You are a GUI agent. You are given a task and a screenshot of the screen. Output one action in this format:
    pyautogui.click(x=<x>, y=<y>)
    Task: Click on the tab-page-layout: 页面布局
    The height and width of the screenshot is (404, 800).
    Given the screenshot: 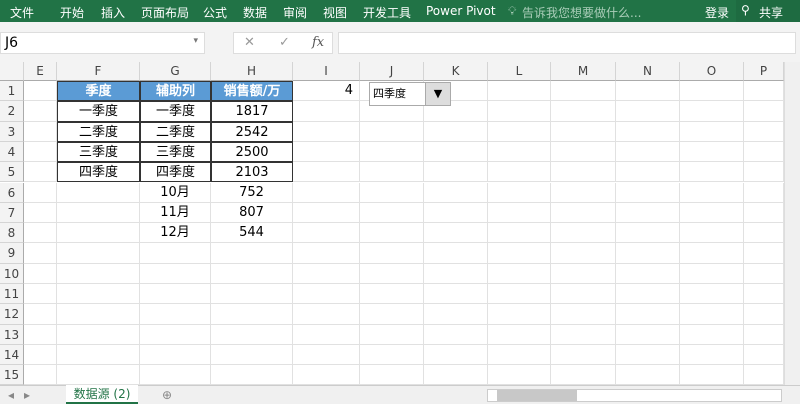 What is the action you would take?
    pyautogui.click(x=165, y=12)
    